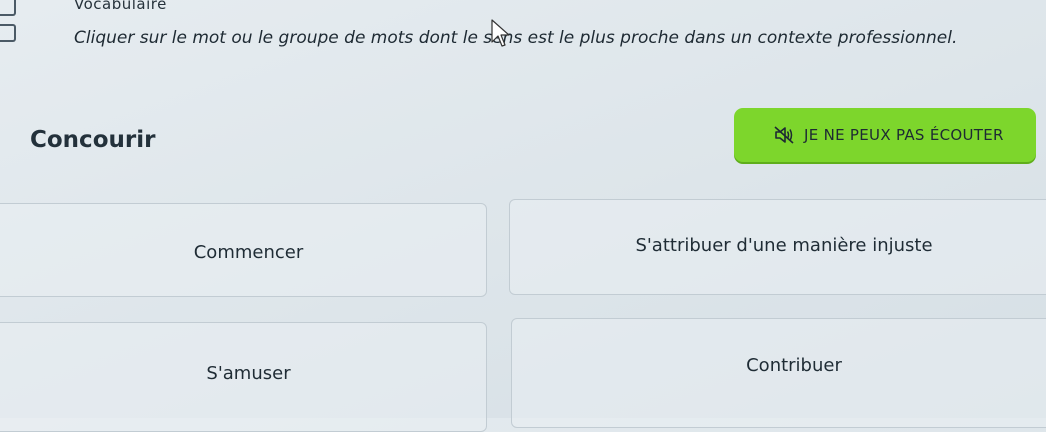 This screenshot has height=432, width=1046. I want to click on target-word: Concourir, so click(93, 140).